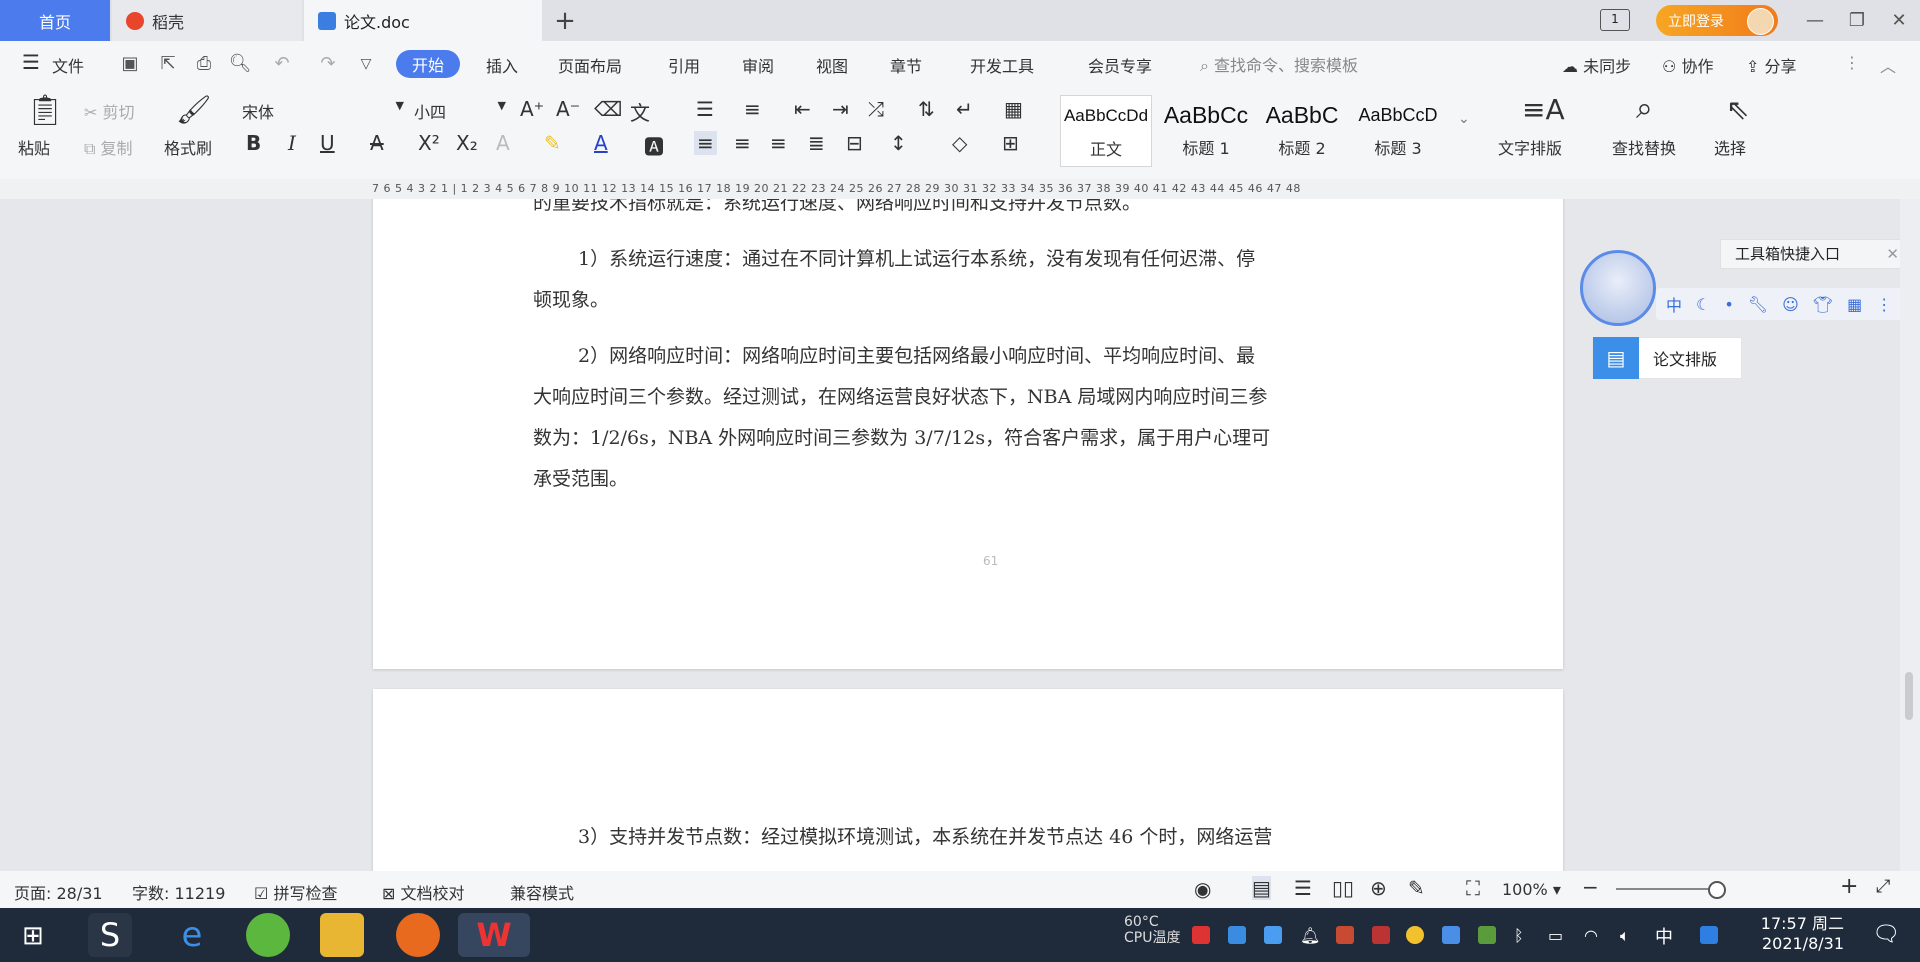  Describe the element at coordinates (108, 147) in the screenshot. I see `copy-button: ⧉ 复制` at that location.